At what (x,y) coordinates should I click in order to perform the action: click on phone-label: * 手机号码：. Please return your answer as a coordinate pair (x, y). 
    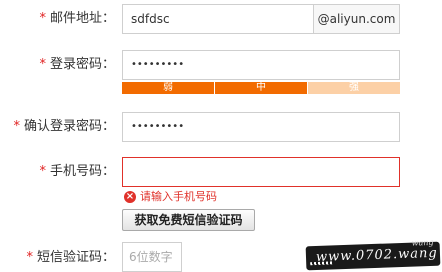
    Looking at the image, I should click on (77, 172).